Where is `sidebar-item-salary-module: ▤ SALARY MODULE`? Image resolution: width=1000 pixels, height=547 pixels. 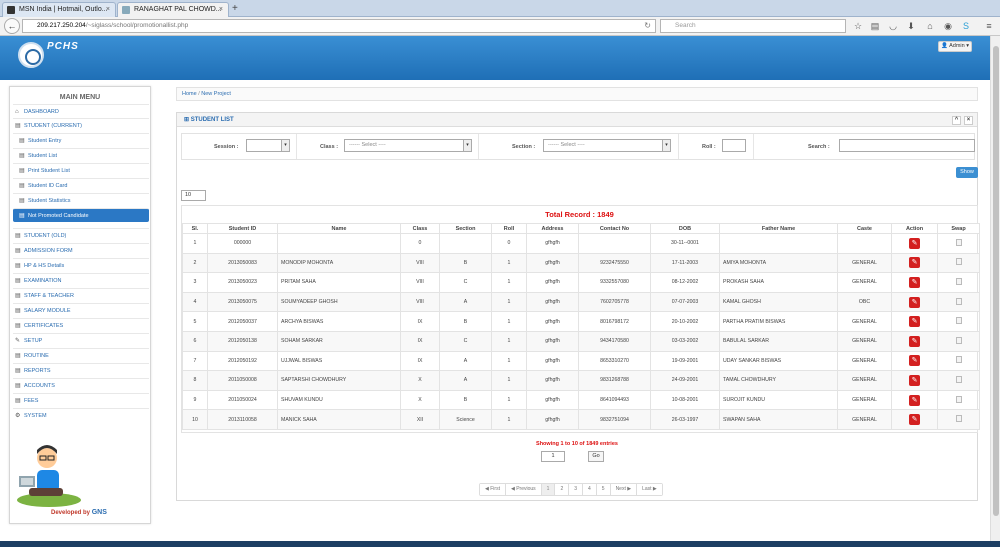 sidebar-item-salary-module: ▤ SALARY MODULE is located at coordinates (81, 310).